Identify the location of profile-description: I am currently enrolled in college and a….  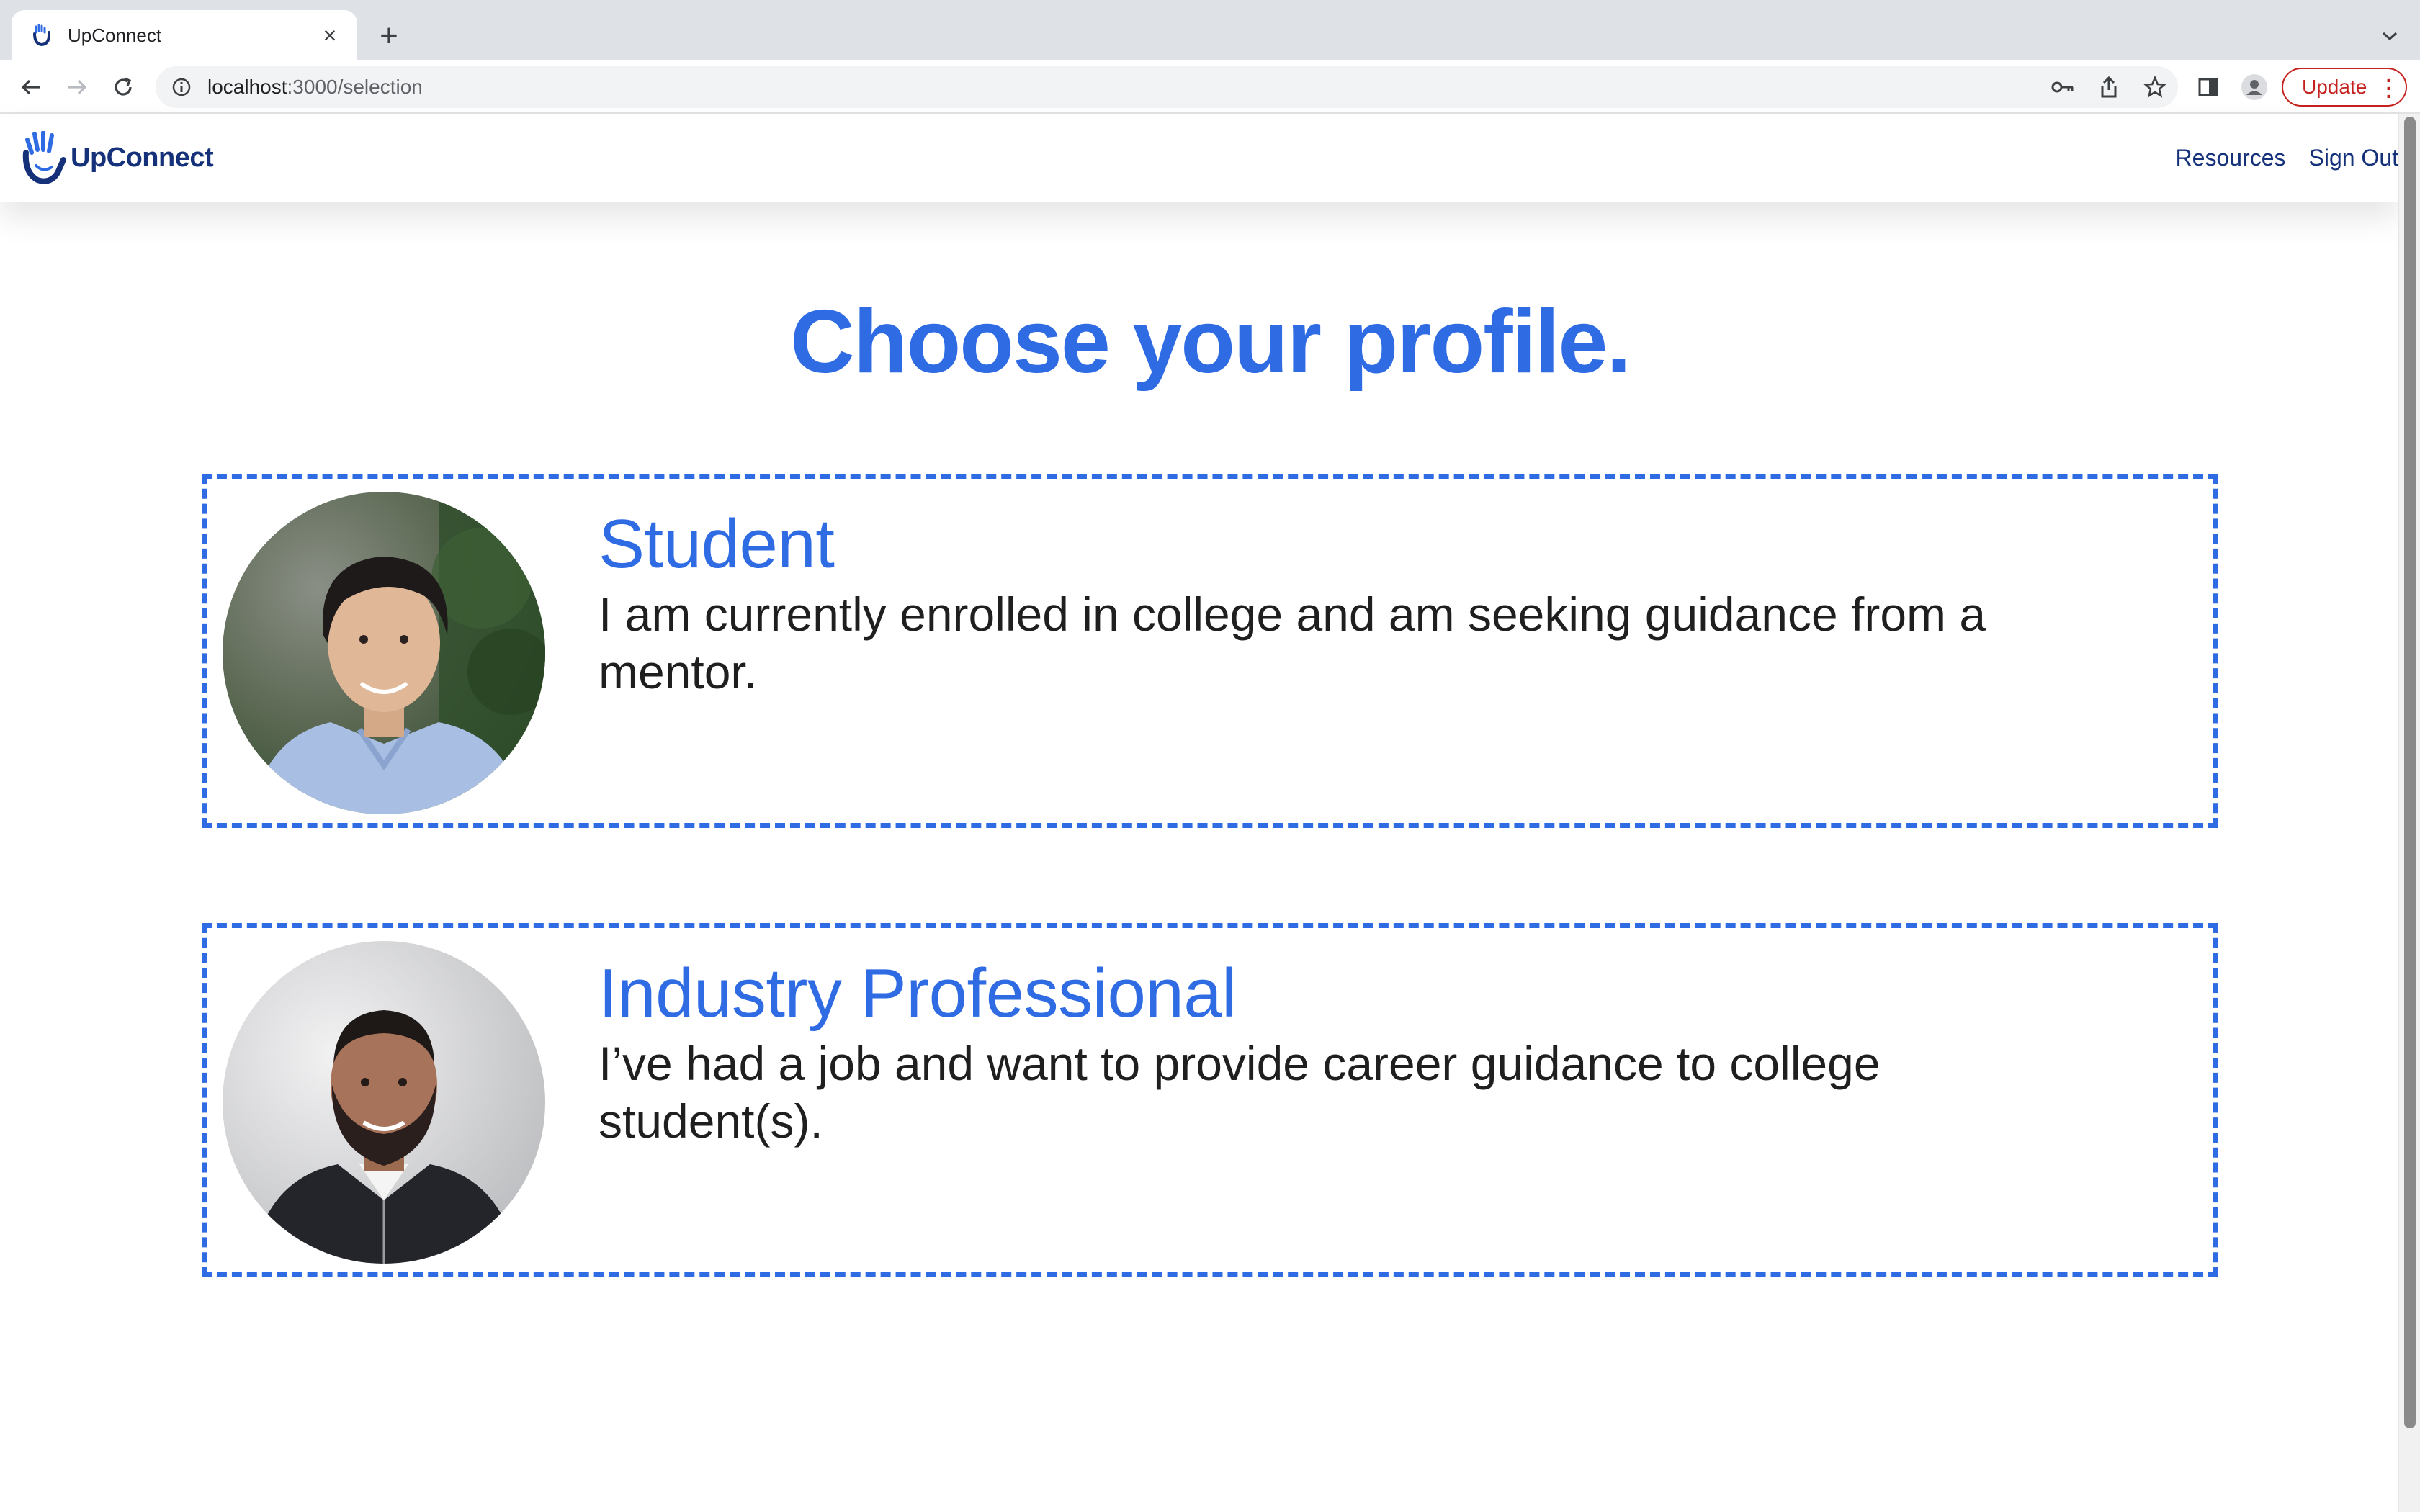
(1292, 643).